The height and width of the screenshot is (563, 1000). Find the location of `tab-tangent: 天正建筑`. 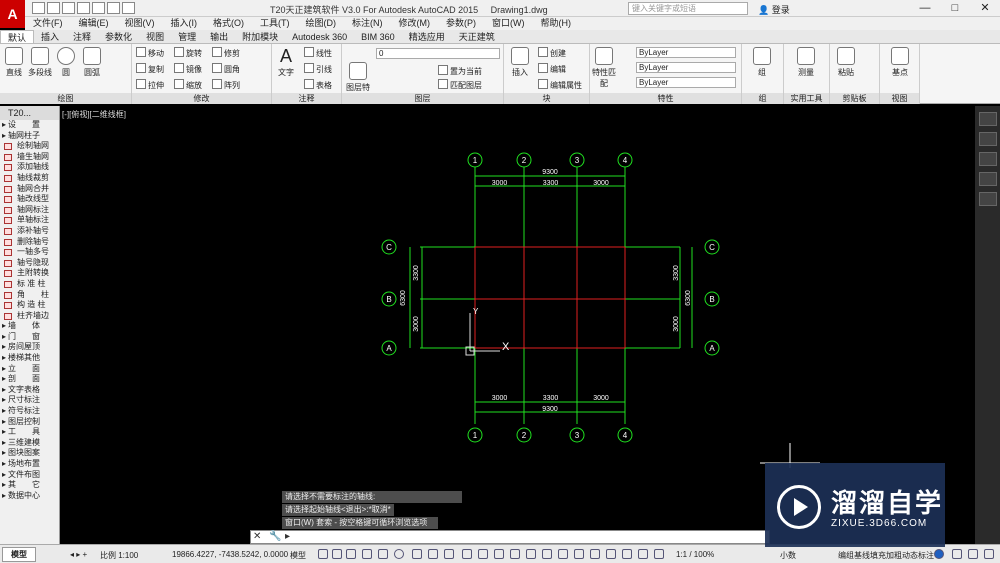

tab-tangent: 天正建筑 is located at coordinates (477, 36).